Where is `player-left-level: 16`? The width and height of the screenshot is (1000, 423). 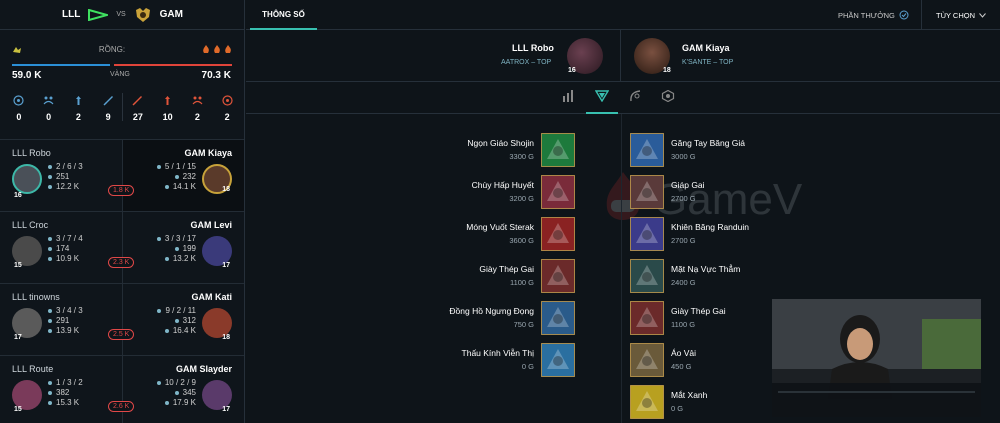 player-left-level: 16 is located at coordinates (18, 195).